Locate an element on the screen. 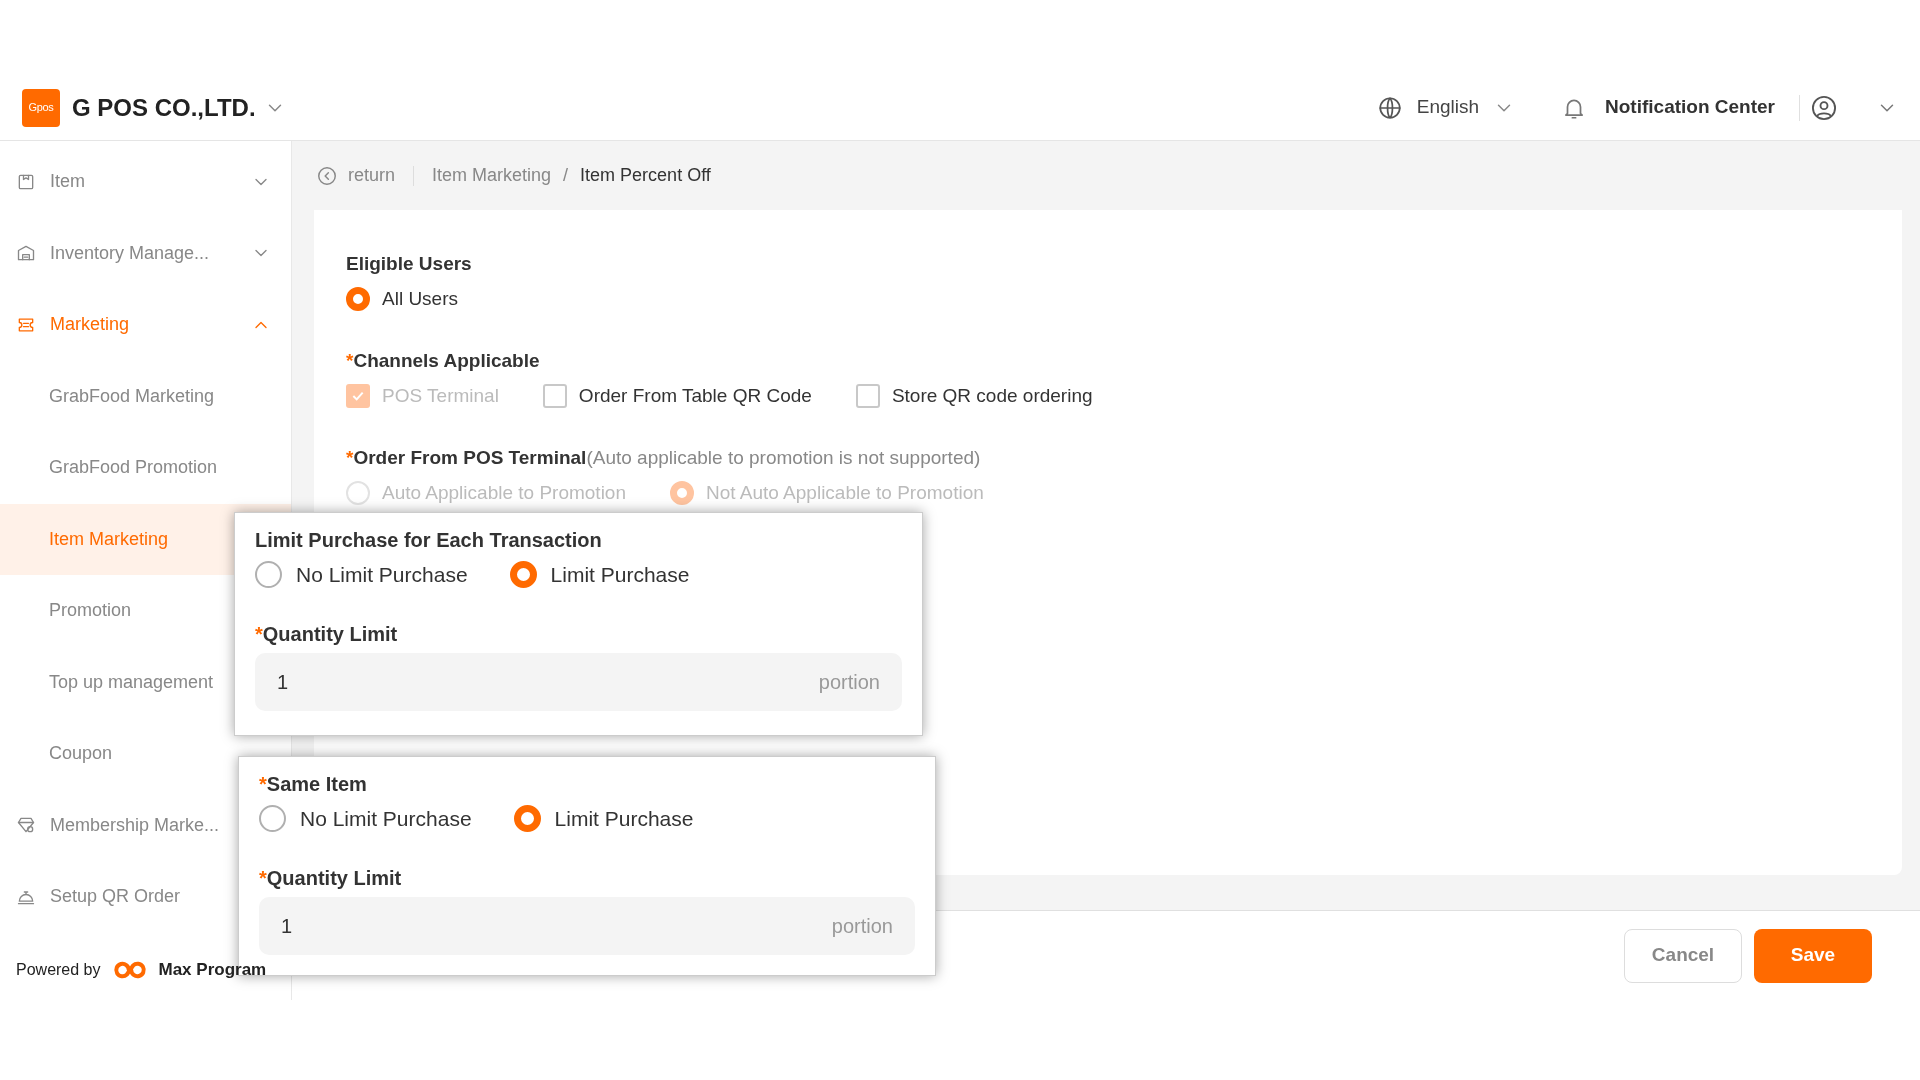 The width and height of the screenshot is (1920, 1080). option-label: Order From Table QR Code is located at coordinates (695, 395).